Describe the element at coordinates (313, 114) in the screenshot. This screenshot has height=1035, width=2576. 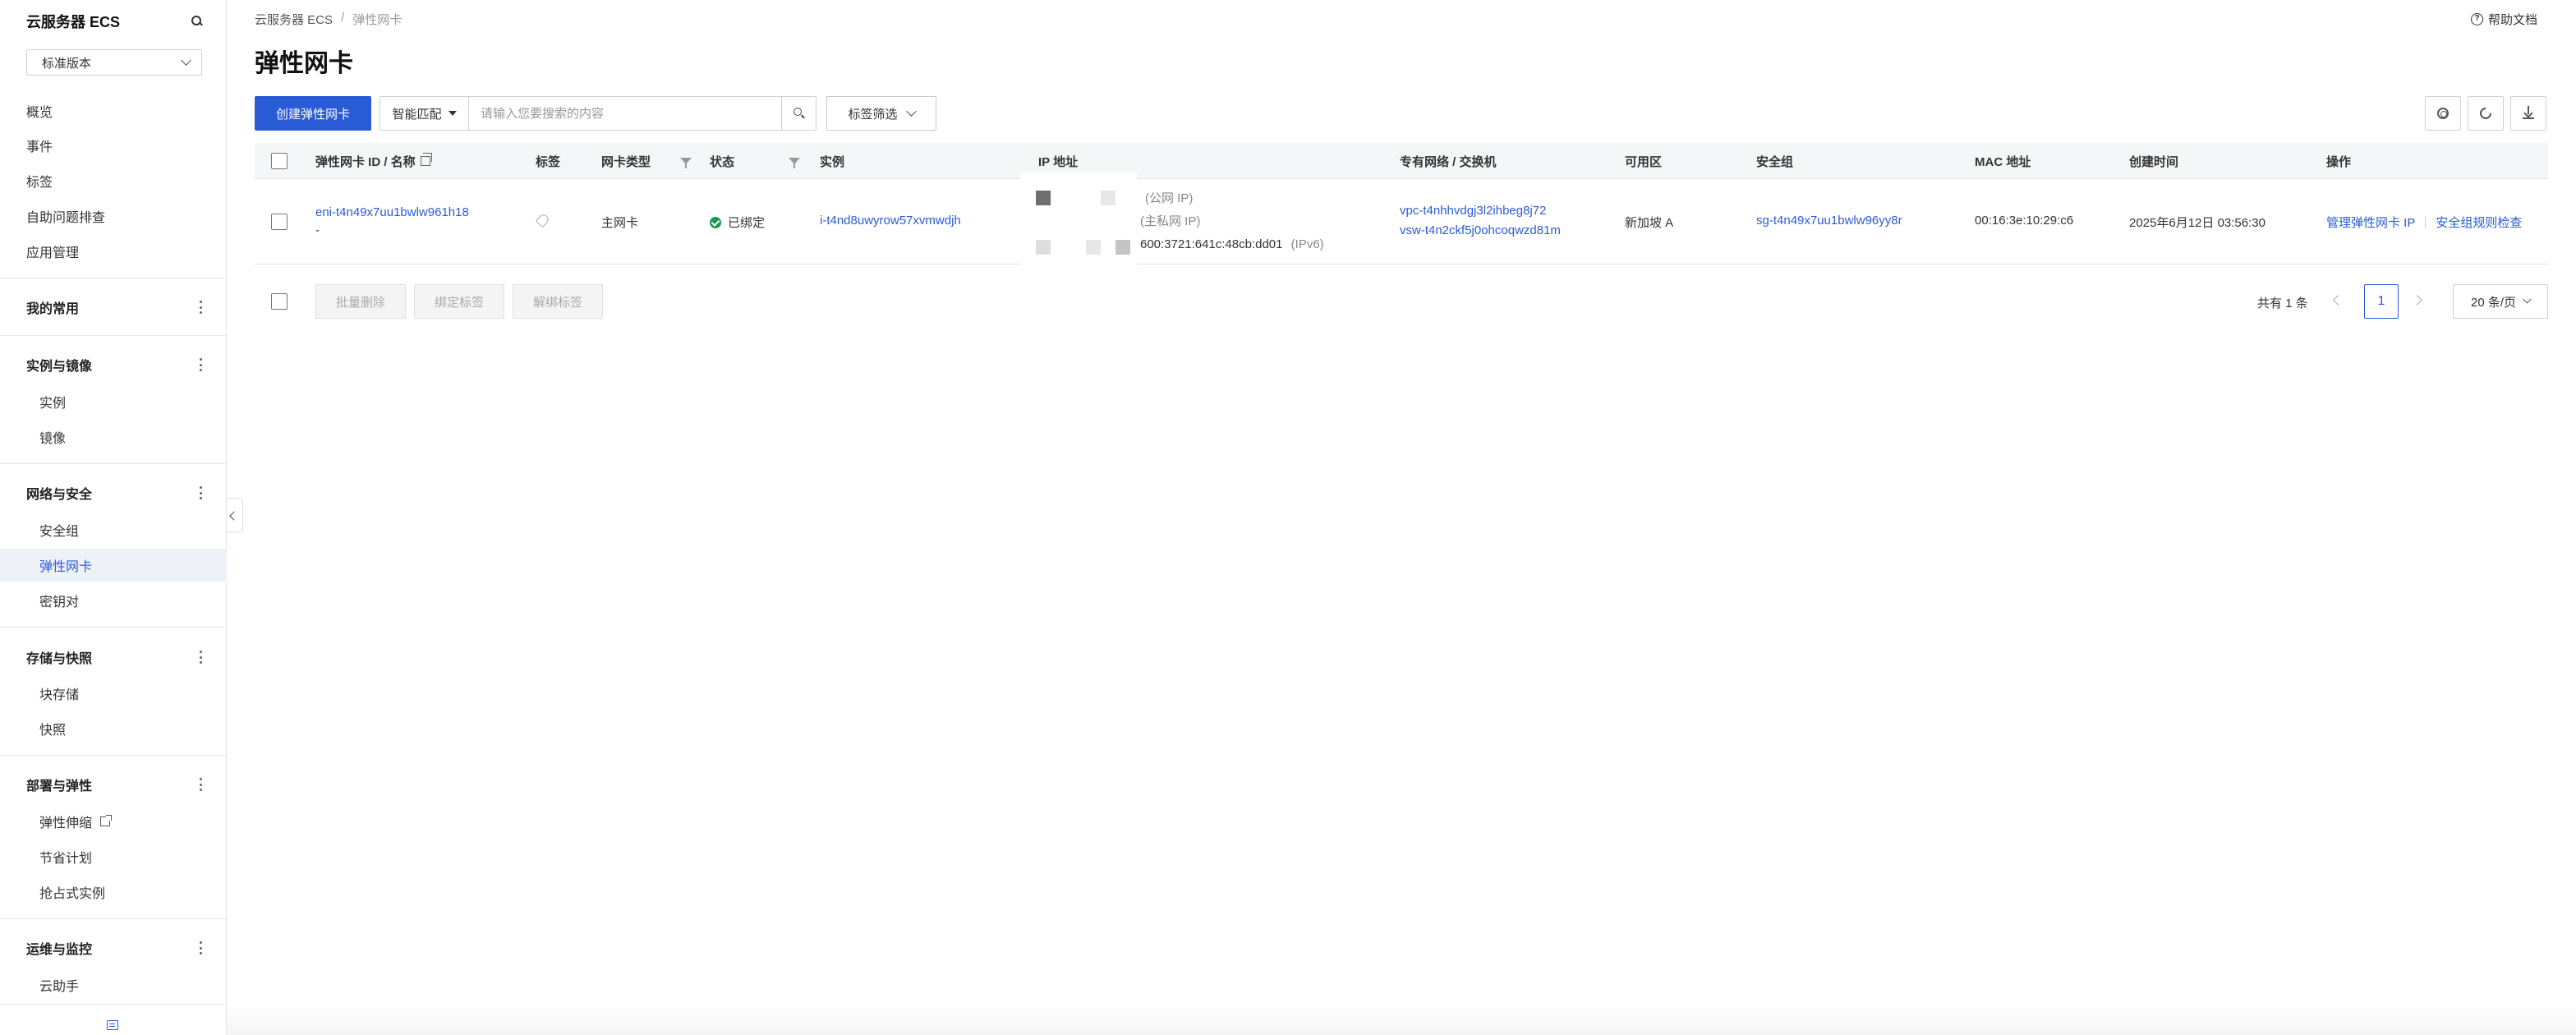
I see `create-eni-button: 创建弹性网卡` at that location.